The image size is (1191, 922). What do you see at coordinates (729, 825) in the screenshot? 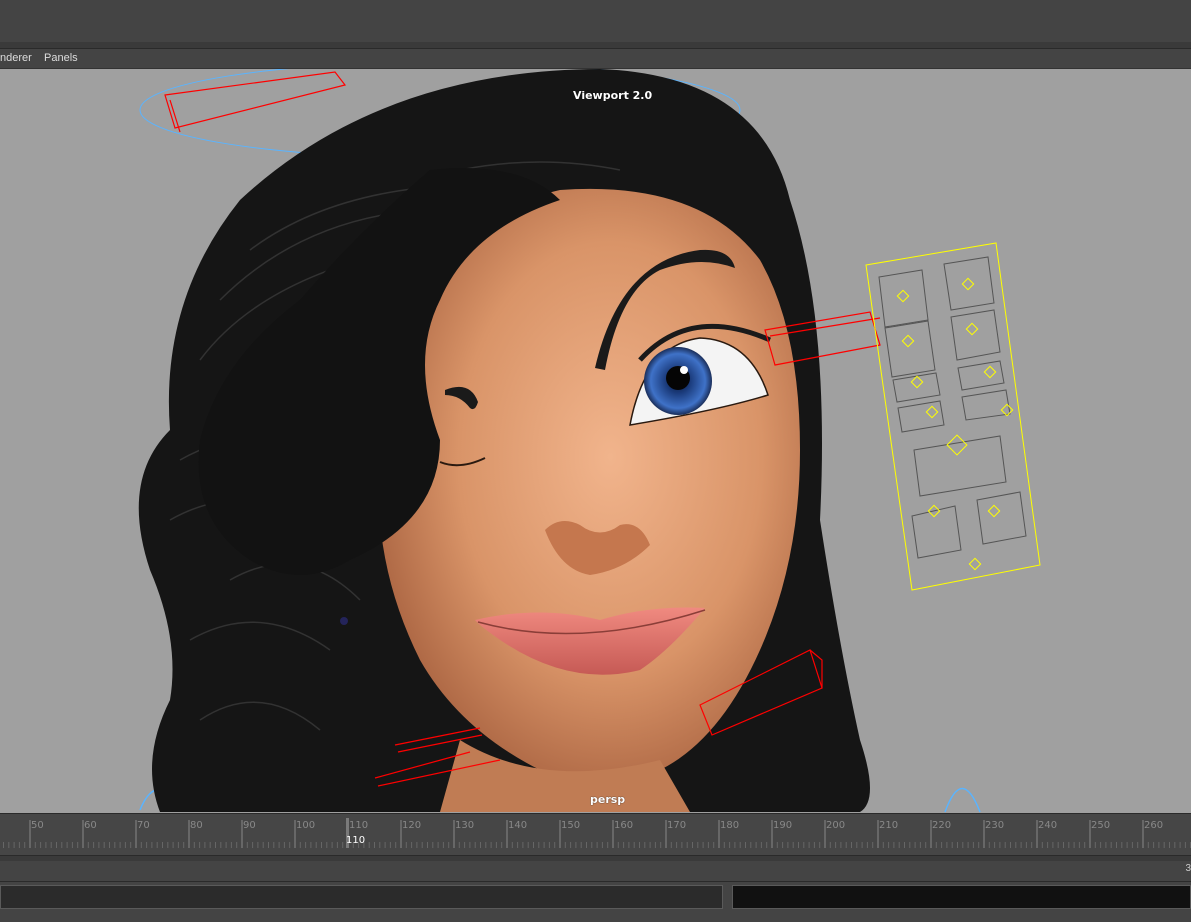
I see `tick-label: 180` at bounding box center [729, 825].